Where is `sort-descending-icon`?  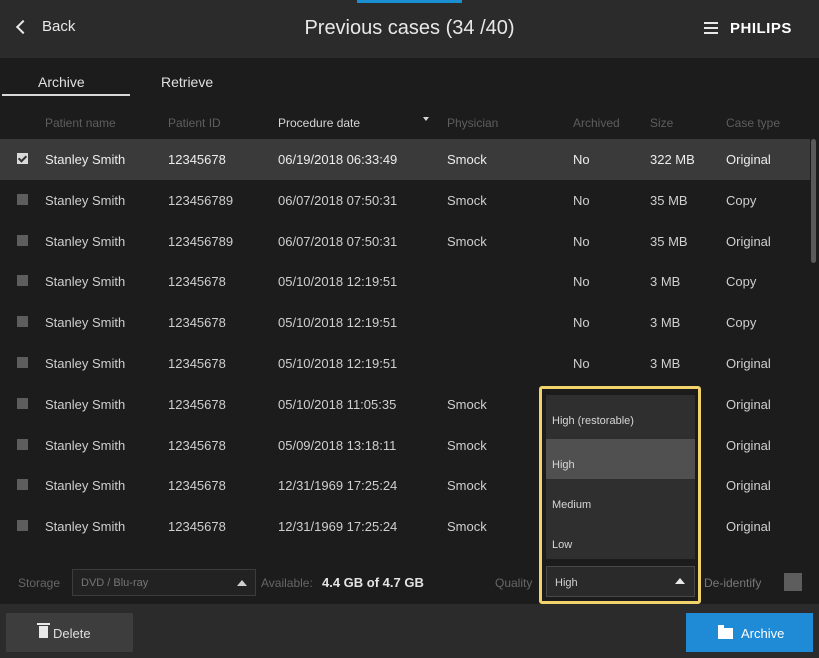
sort-descending-icon is located at coordinates (426, 119).